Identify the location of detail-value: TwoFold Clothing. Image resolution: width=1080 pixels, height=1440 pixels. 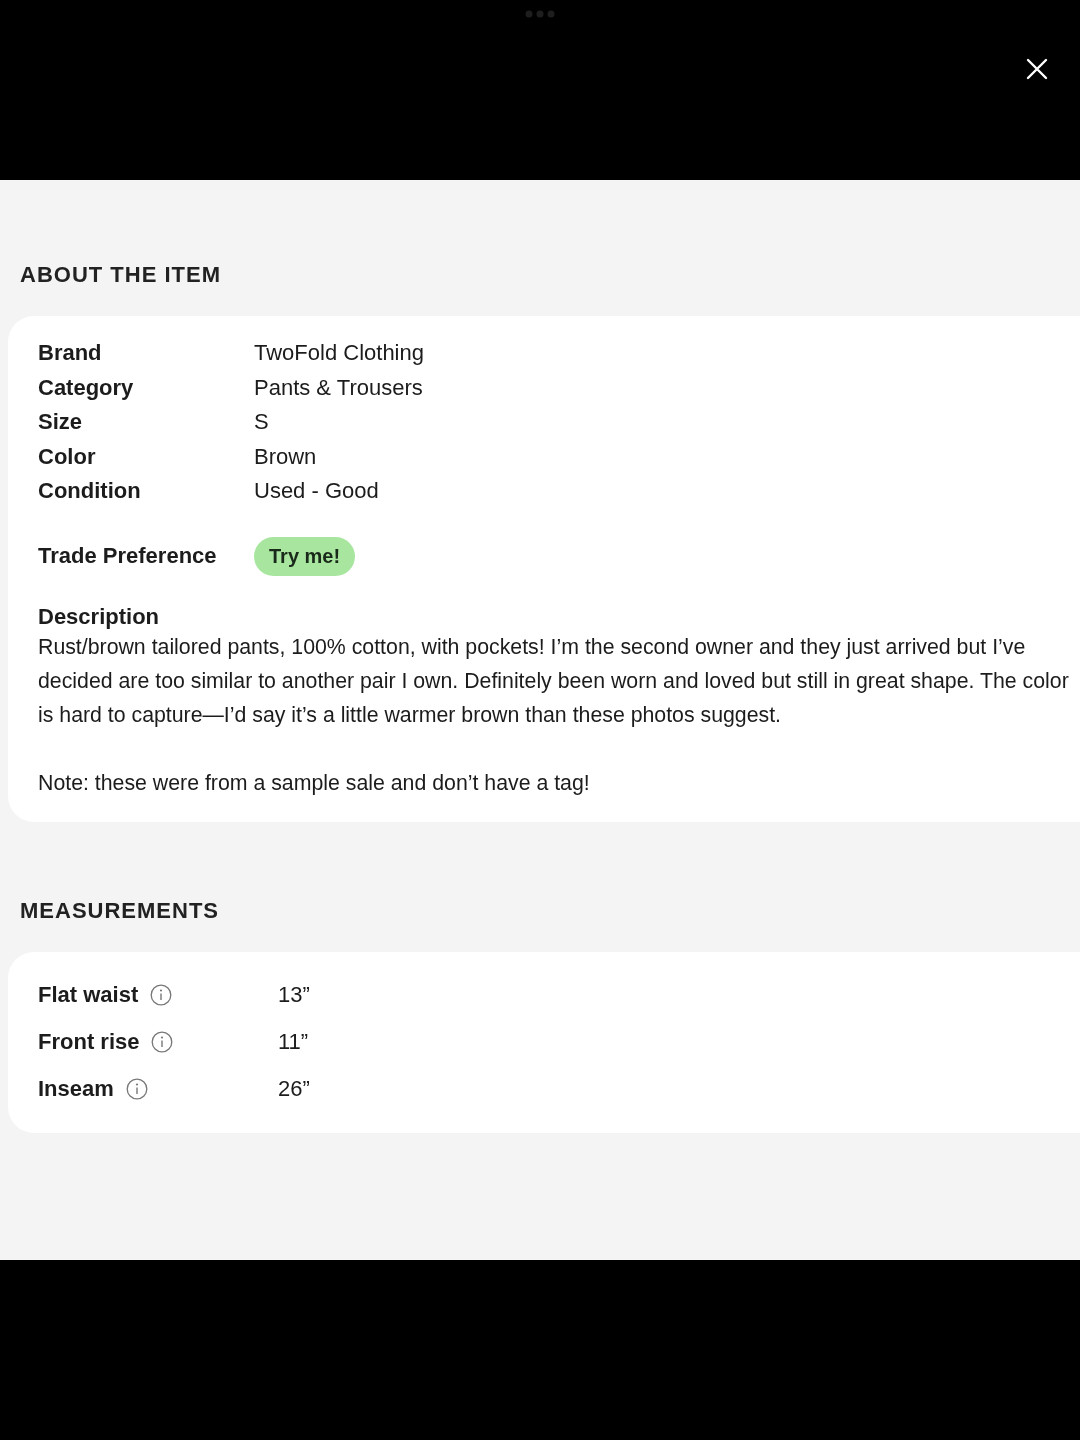
(339, 353).